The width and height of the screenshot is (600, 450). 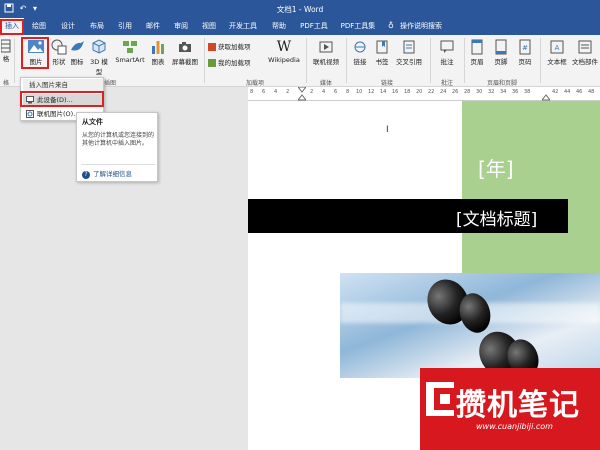 I want to click on wikipedia-icon: W, so click(x=284, y=47).